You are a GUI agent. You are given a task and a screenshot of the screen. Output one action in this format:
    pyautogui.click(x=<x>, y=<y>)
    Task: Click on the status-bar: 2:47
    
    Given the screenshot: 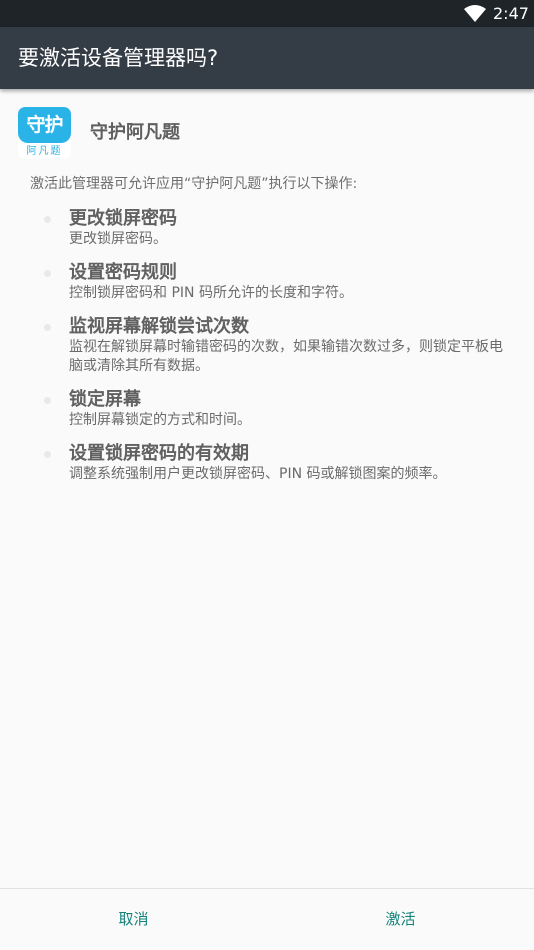 What is the action you would take?
    pyautogui.click(x=267, y=13)
    